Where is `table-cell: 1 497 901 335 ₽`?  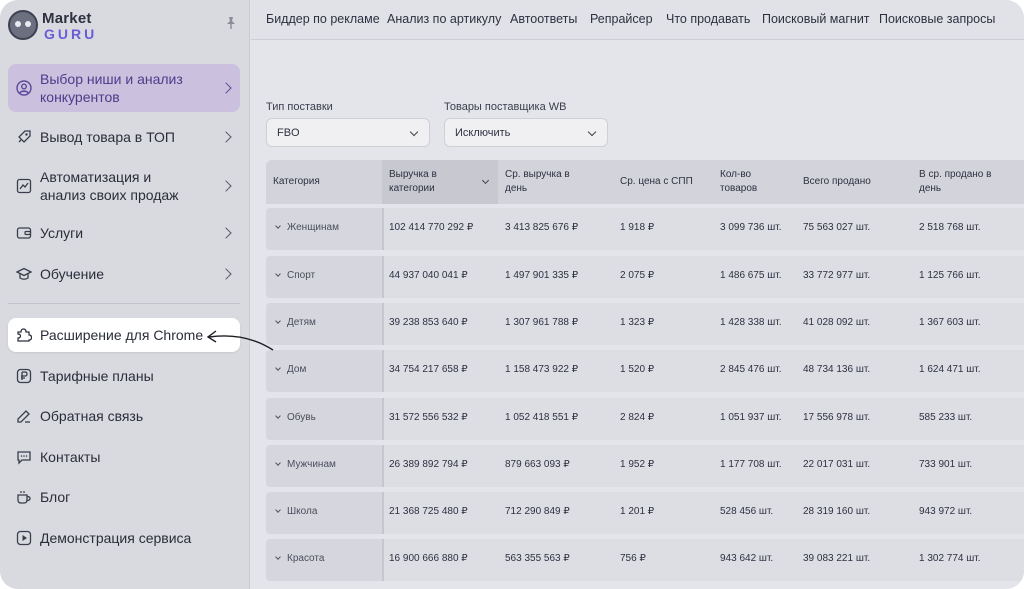 table-cell: 1 497 901 335 ₽ is located at coordinates (542, 275).